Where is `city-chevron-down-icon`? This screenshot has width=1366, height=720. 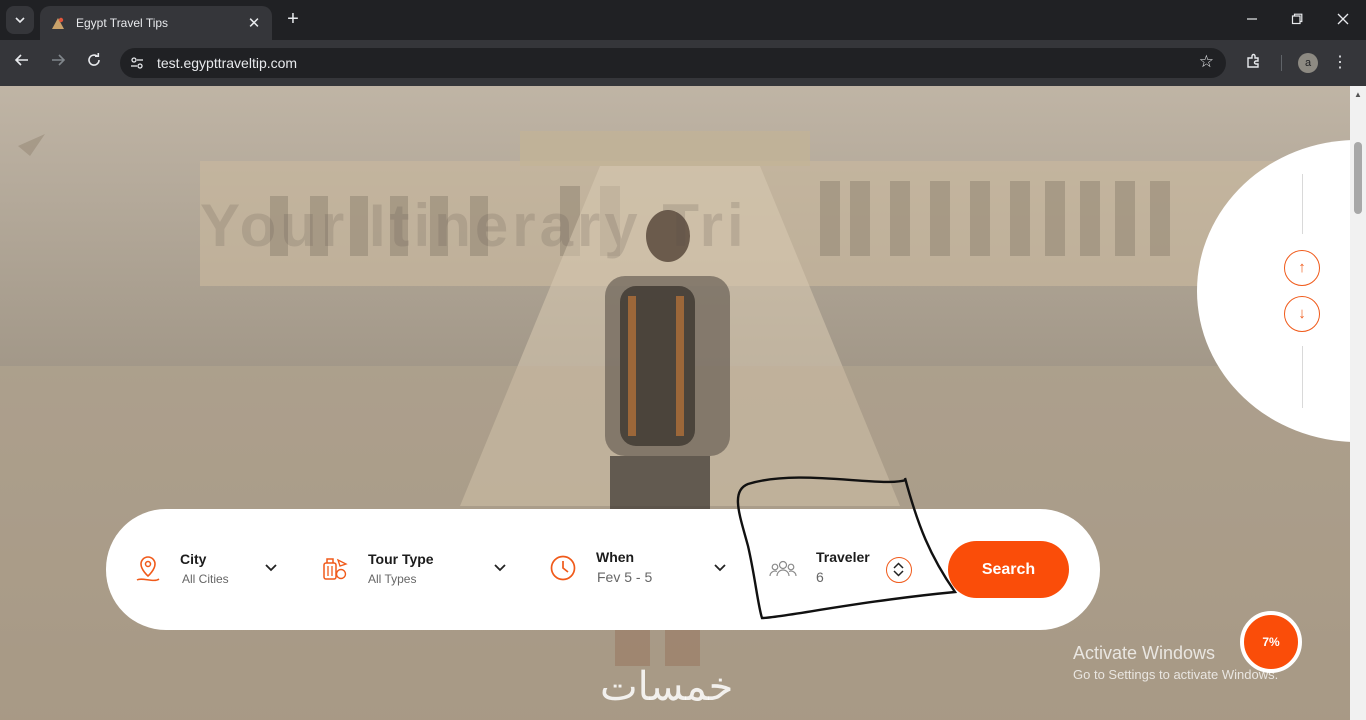 city-chevron-down-icon is located at coordinates (271, 568).